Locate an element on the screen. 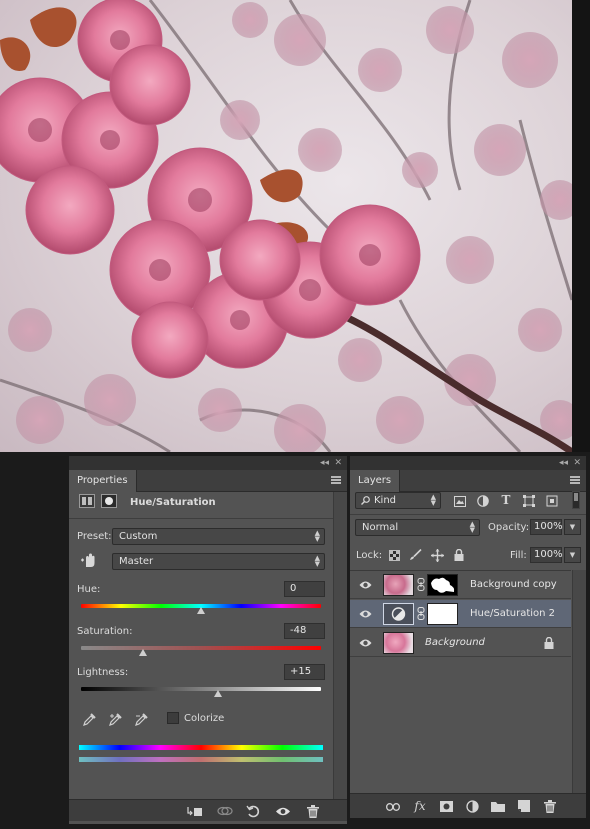 This screenshot has width=590, height=829. color-range-bar-top is located at coordinates (201, 747).